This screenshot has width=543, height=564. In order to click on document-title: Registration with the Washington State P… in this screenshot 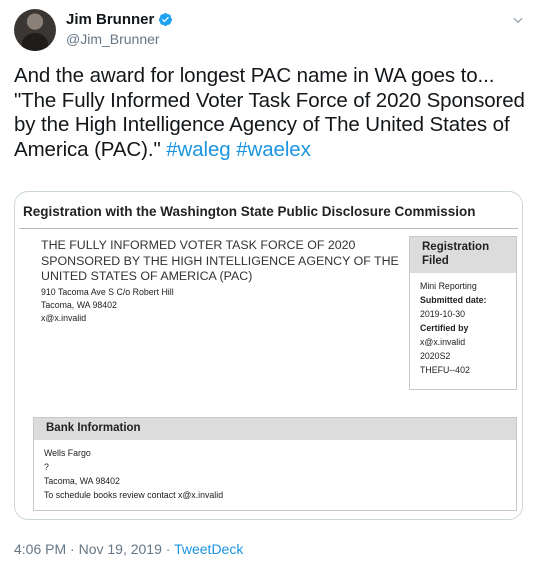, I will do `click(249, 211)`.